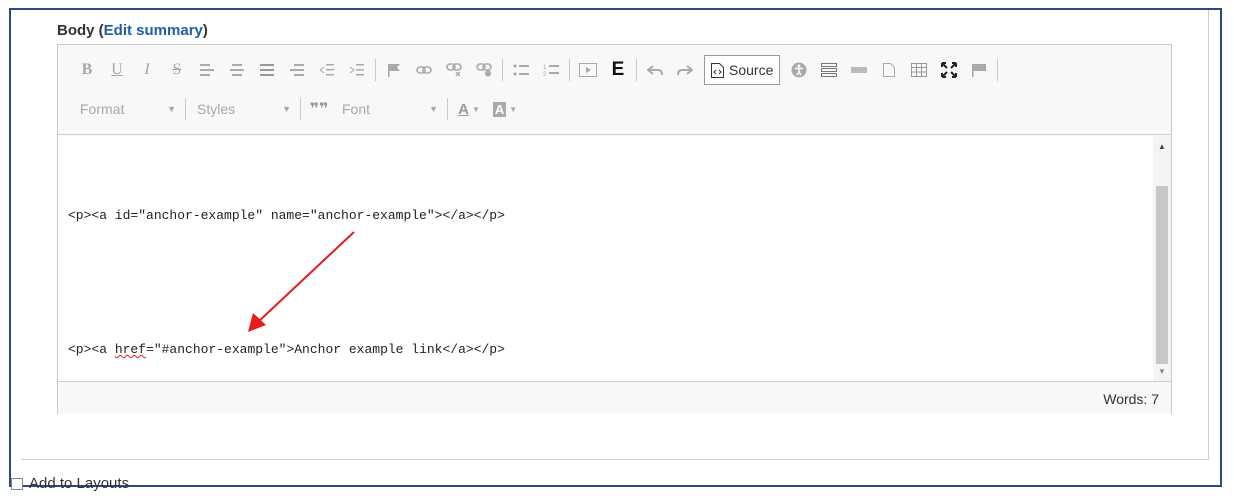 Image resolution: width=1234 pixels, height=496 pixels. Describe the element at coordinates (117, 70) in the screenshot. I see `underline-button: U` at that location.